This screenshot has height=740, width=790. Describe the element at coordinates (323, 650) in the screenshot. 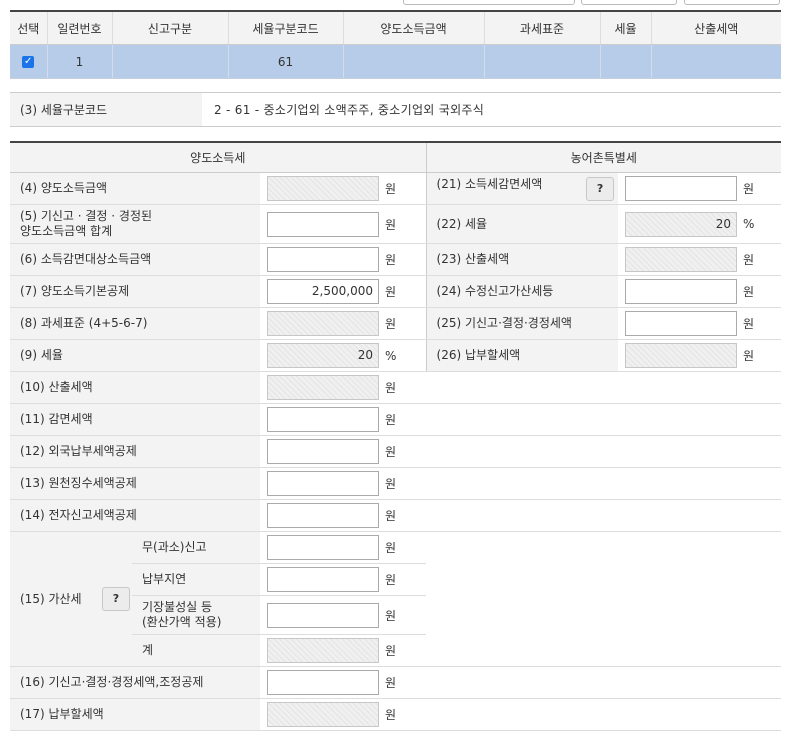

I see `penalty-total-field` at that location.